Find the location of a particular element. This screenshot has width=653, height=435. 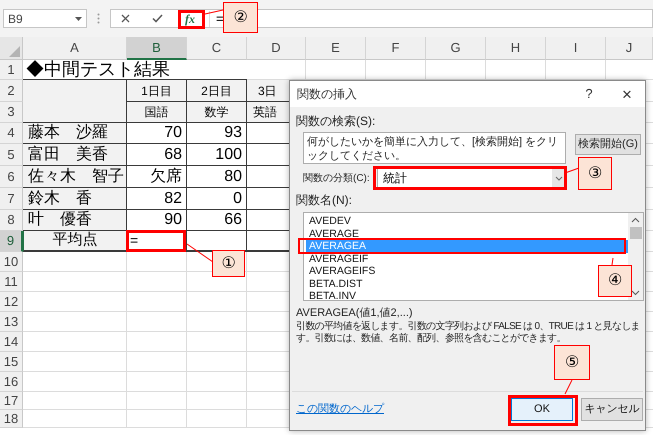

table-cell: 叶 優香 is located at coordinates (75, 220).